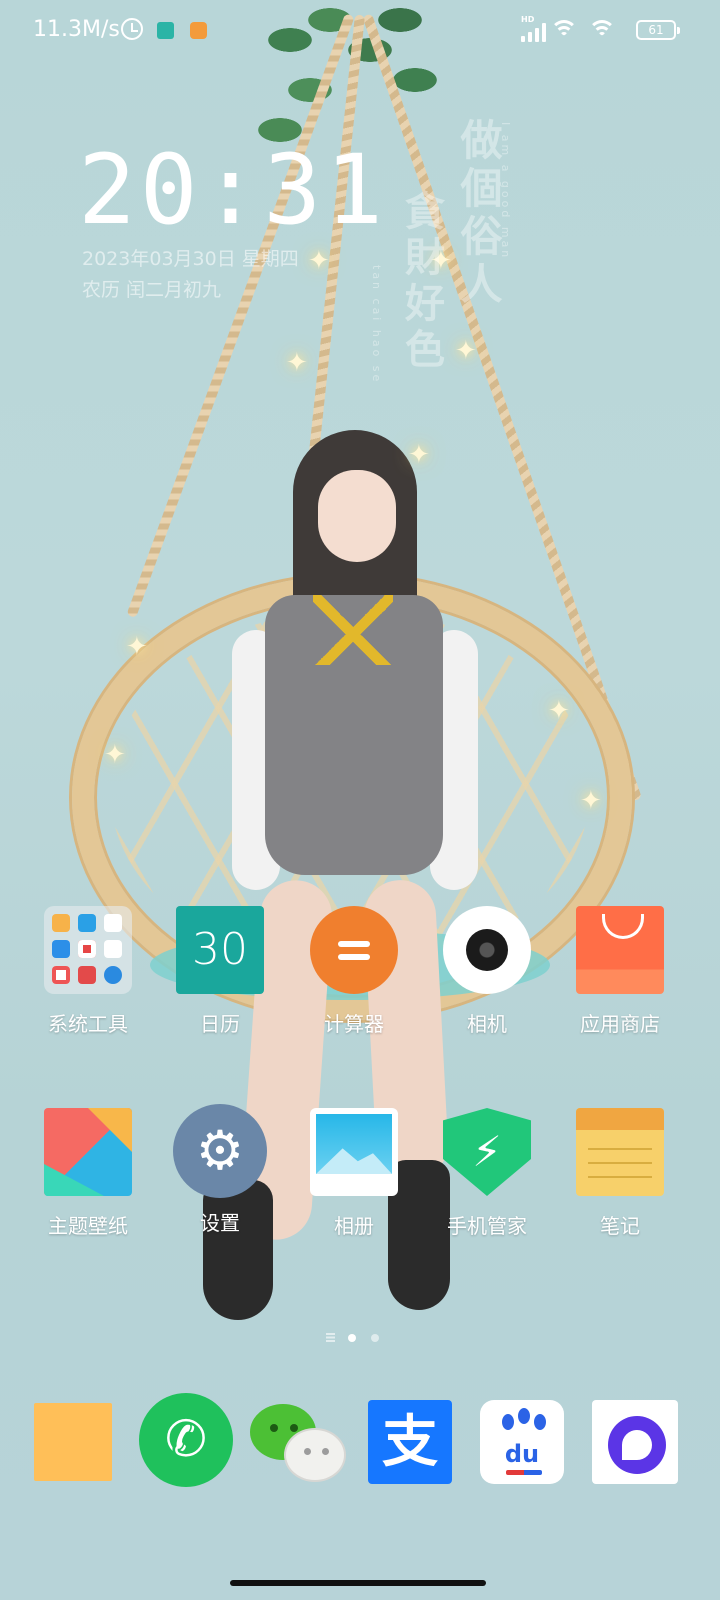 This screenshot has width=720, height=1600. What do you see at coordinates (186, 1440) in the screenshot?
I see `phone-icon` at bounding box center [186, 1440].